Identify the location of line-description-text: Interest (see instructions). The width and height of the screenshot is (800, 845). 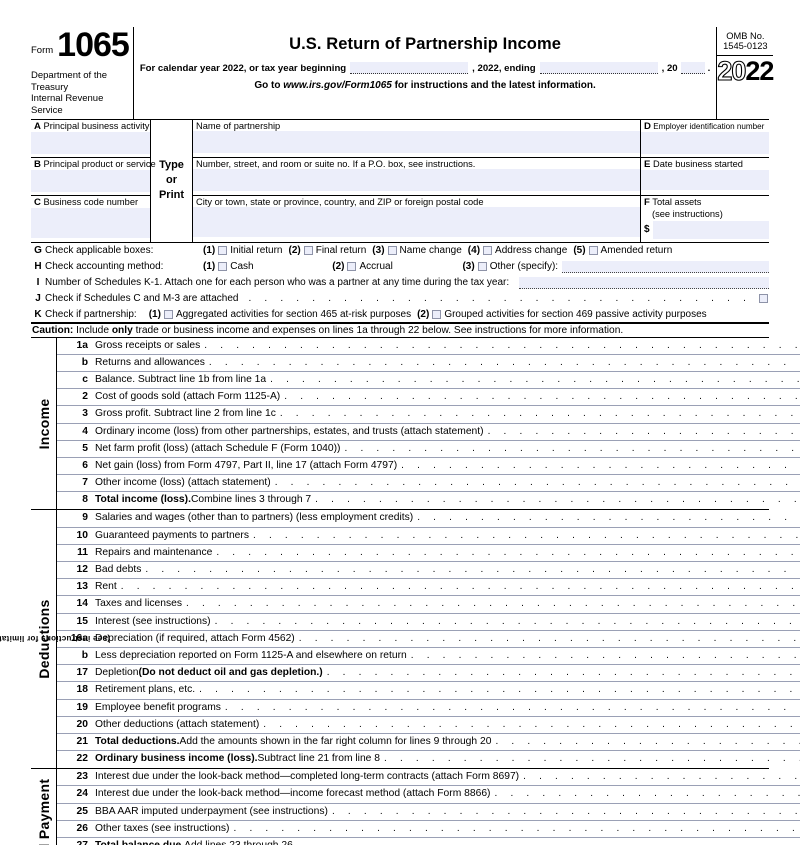
(153, 621).